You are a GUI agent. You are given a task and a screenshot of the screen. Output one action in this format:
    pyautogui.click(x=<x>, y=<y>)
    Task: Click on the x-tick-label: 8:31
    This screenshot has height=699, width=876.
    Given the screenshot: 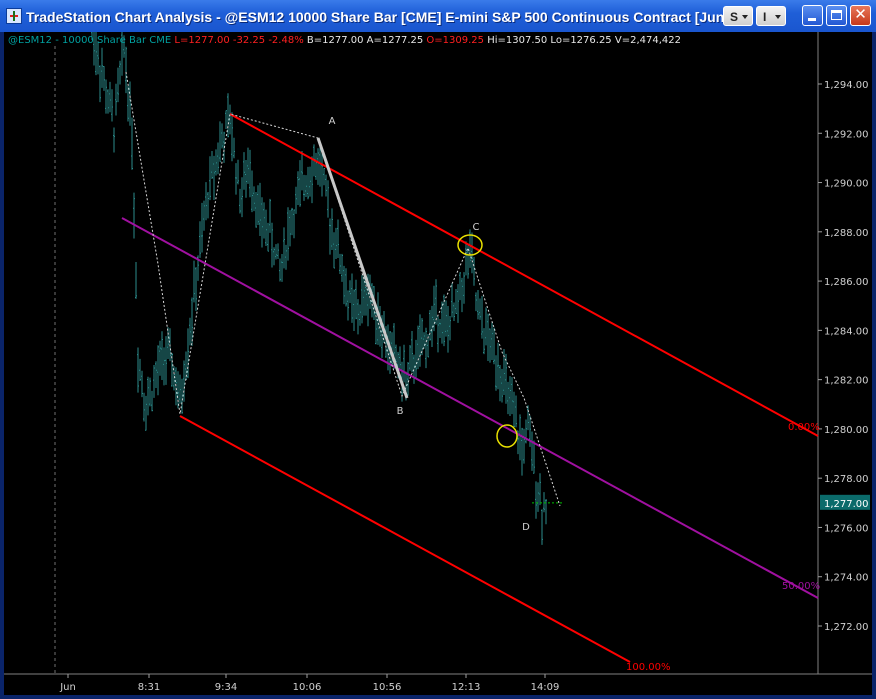 What is the action you would take?
    pyautogui.click(x=149, y=687)
    